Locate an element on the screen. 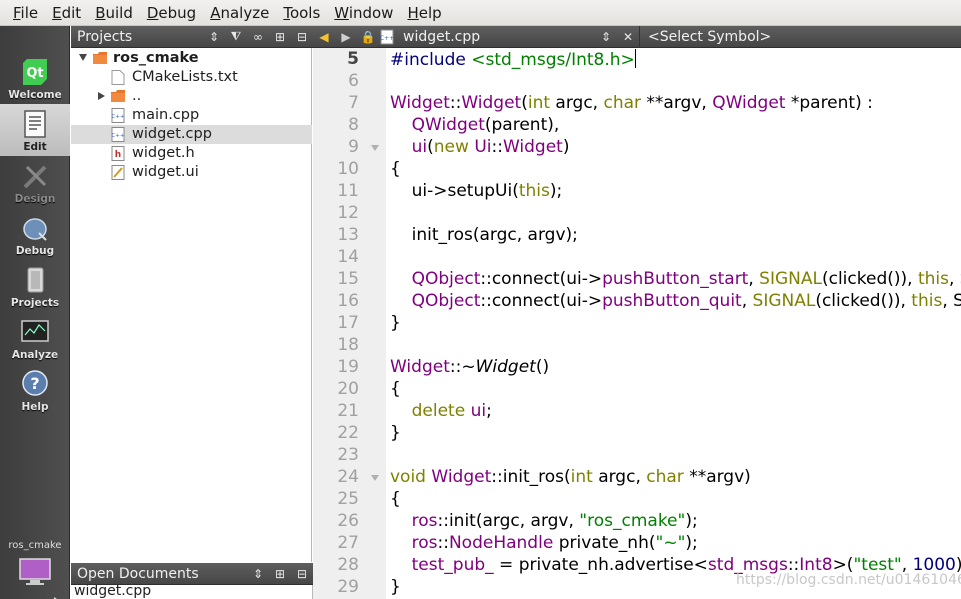 The height and width of the screenshot is (599, 961). expand-arrow-icon is located at coordinates (83, 57).